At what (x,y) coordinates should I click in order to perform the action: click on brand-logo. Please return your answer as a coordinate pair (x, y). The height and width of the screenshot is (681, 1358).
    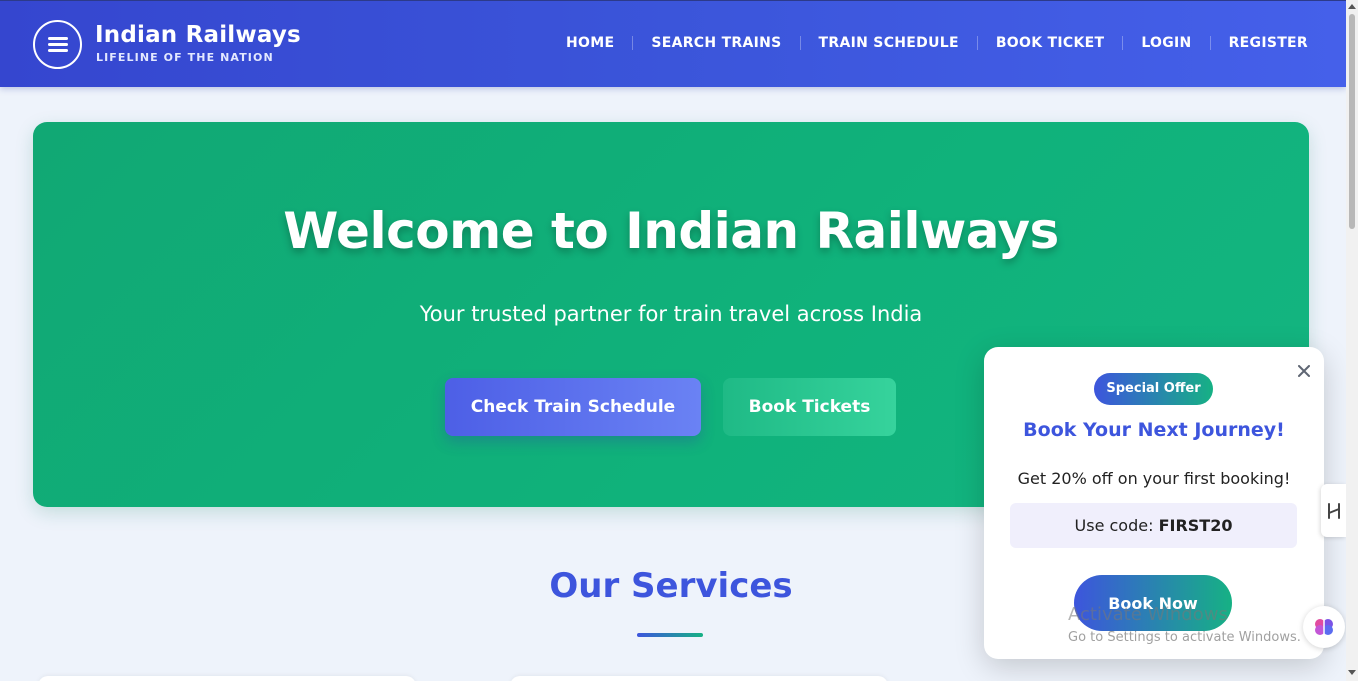
    Looking at the image, I should click on (57, 44).